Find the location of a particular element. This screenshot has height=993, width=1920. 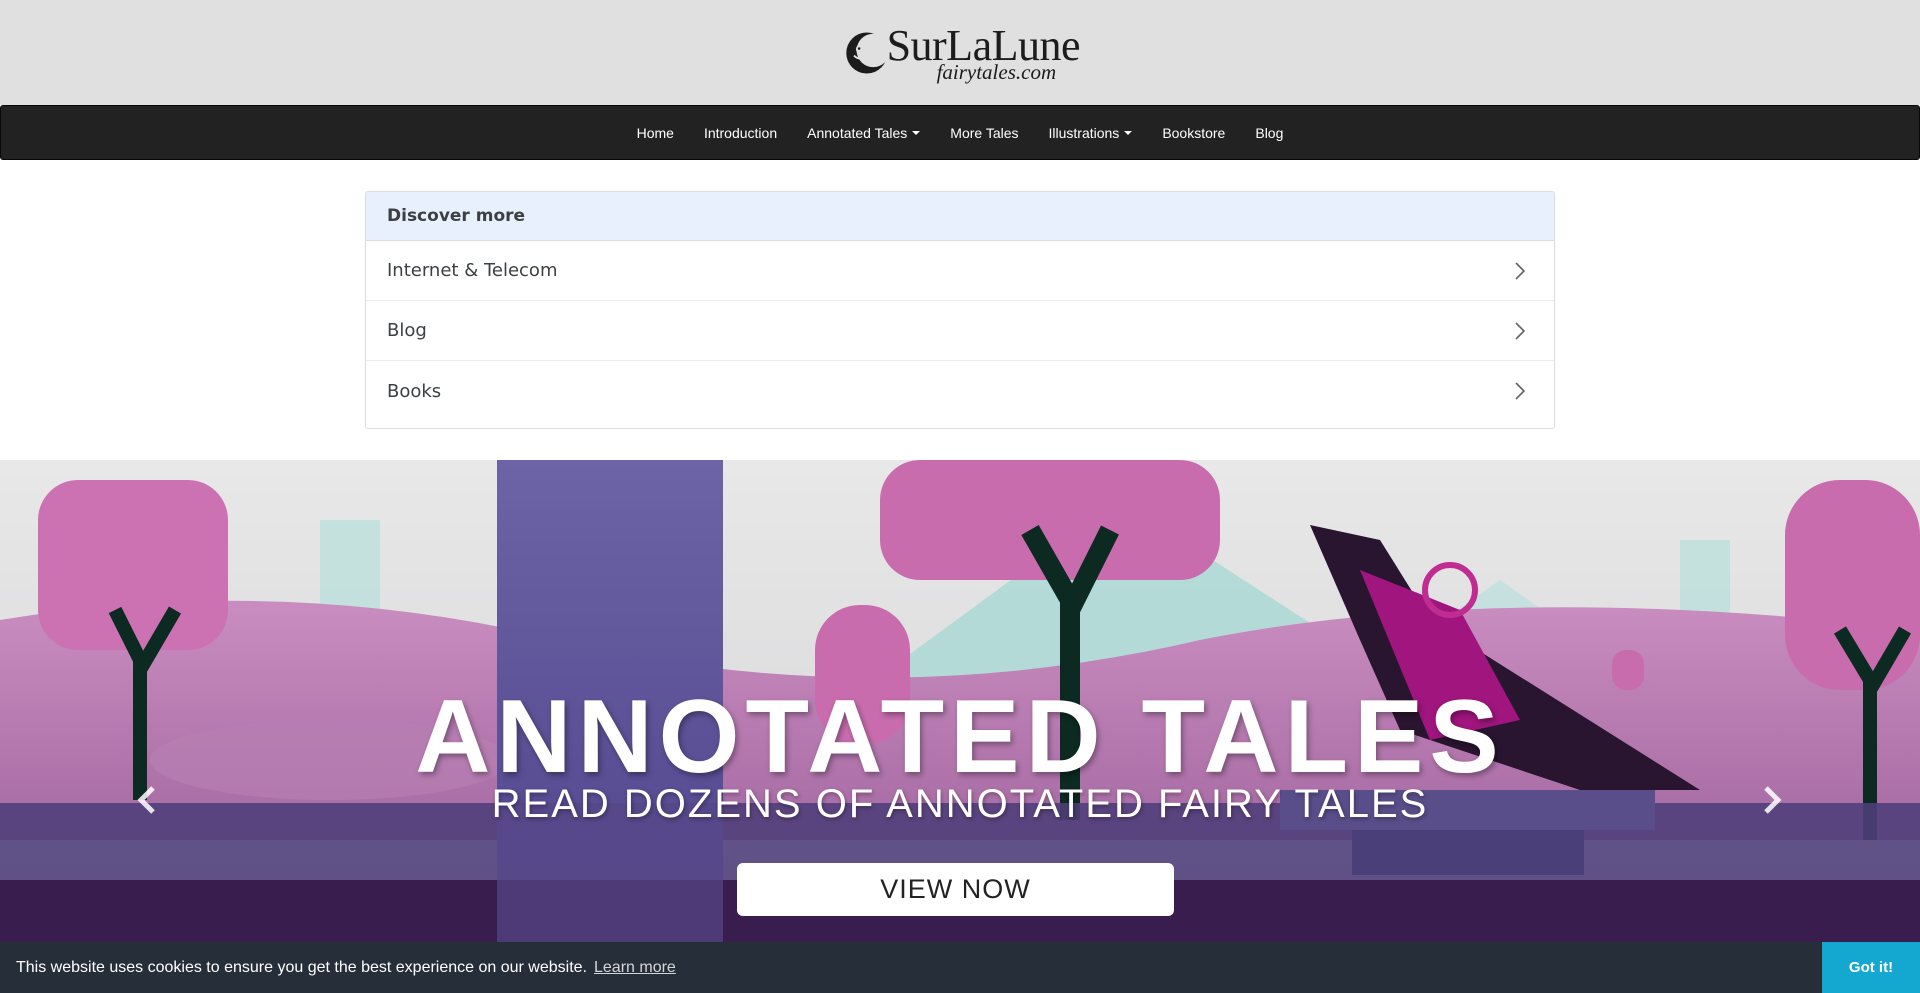

discover-item-internet-telecom: Internet & Telecom is located at coordinates (960, 271).